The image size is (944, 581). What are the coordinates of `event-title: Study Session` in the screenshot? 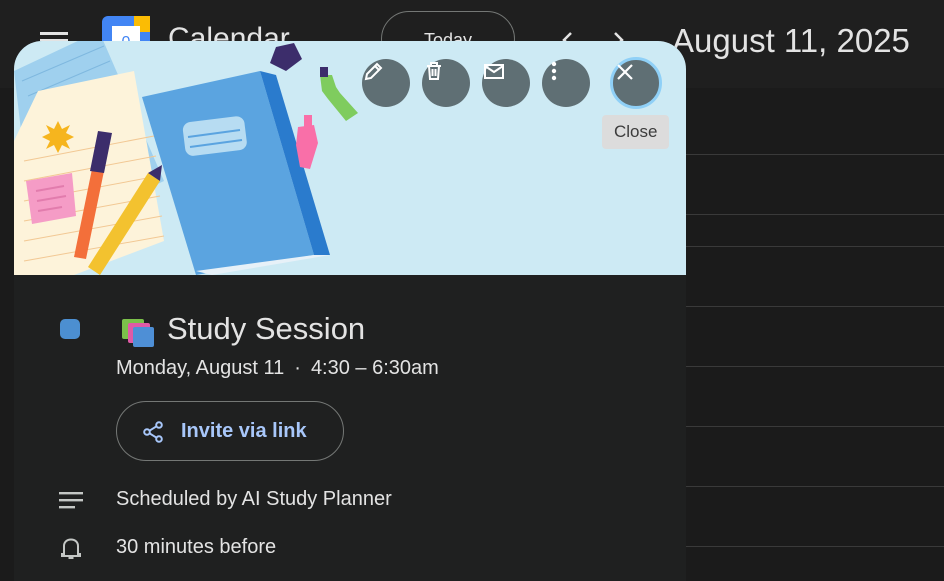 It's located at (266, 328).